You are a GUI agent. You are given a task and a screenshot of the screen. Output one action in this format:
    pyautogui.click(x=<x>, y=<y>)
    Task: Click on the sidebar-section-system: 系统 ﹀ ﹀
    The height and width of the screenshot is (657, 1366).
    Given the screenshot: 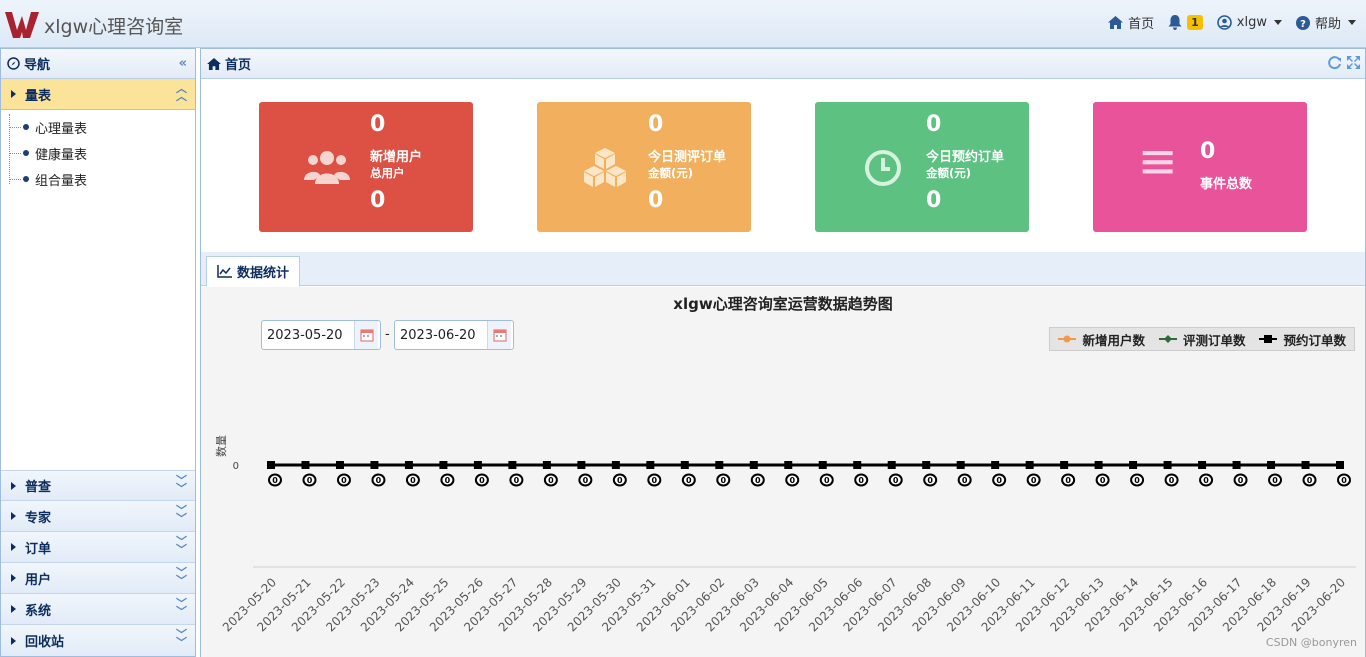 What is the action you would take?
    pyautogui.click(x=98, y=609)
    